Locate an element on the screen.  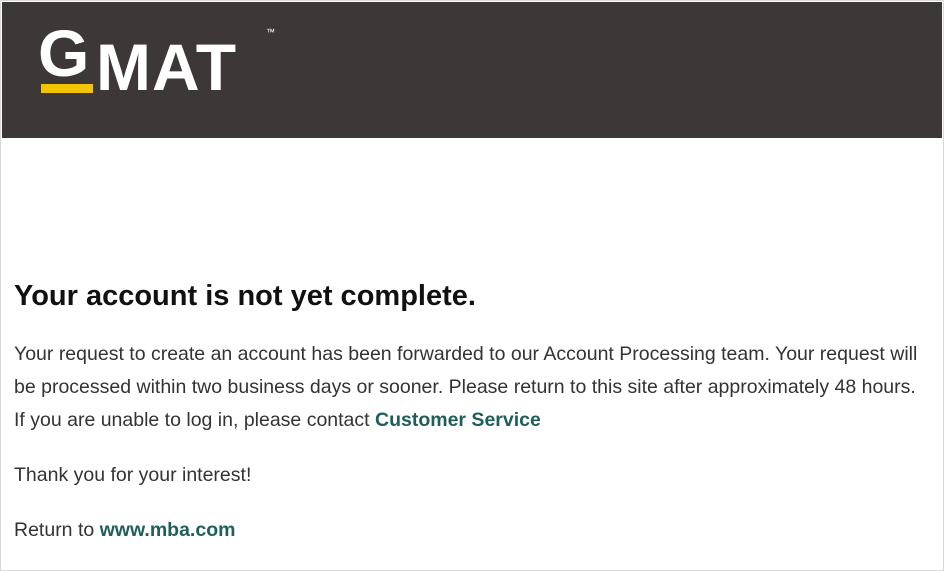
return-prefix: Return to is located at coordinates (57, 530).